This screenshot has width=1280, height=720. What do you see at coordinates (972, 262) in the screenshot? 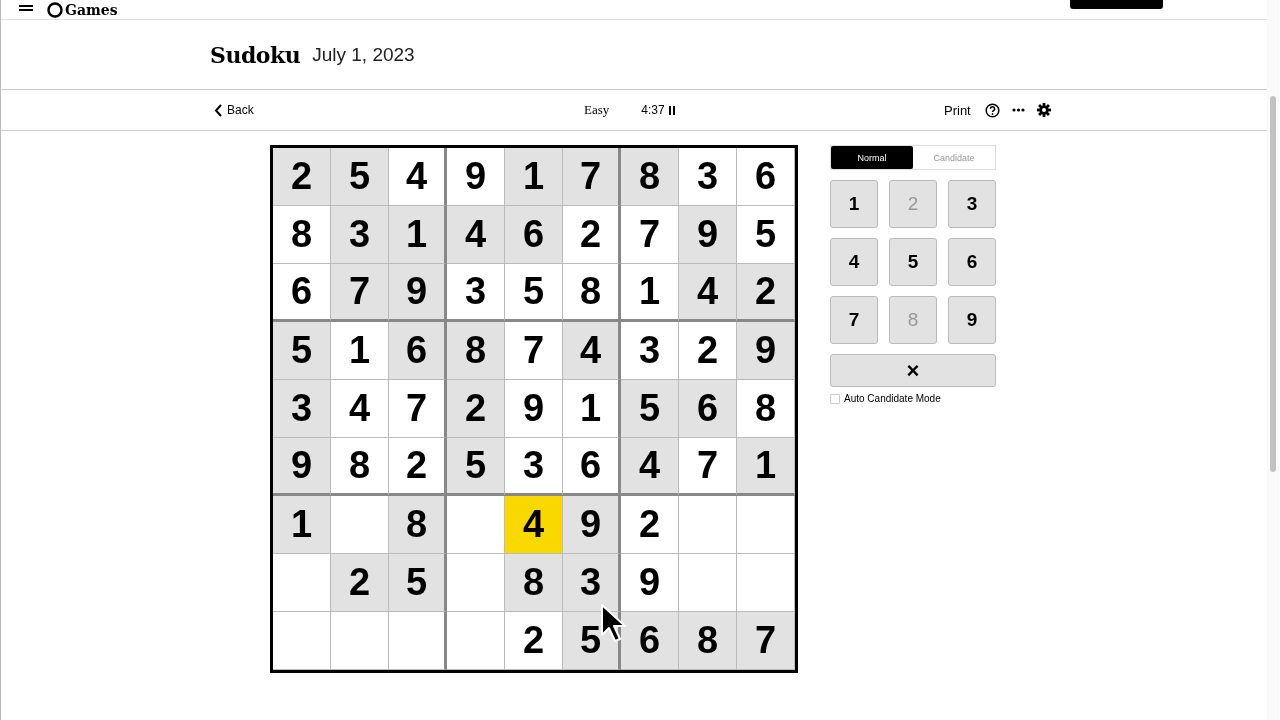
I see `number-key: 6` at bounding box center [972, 262].